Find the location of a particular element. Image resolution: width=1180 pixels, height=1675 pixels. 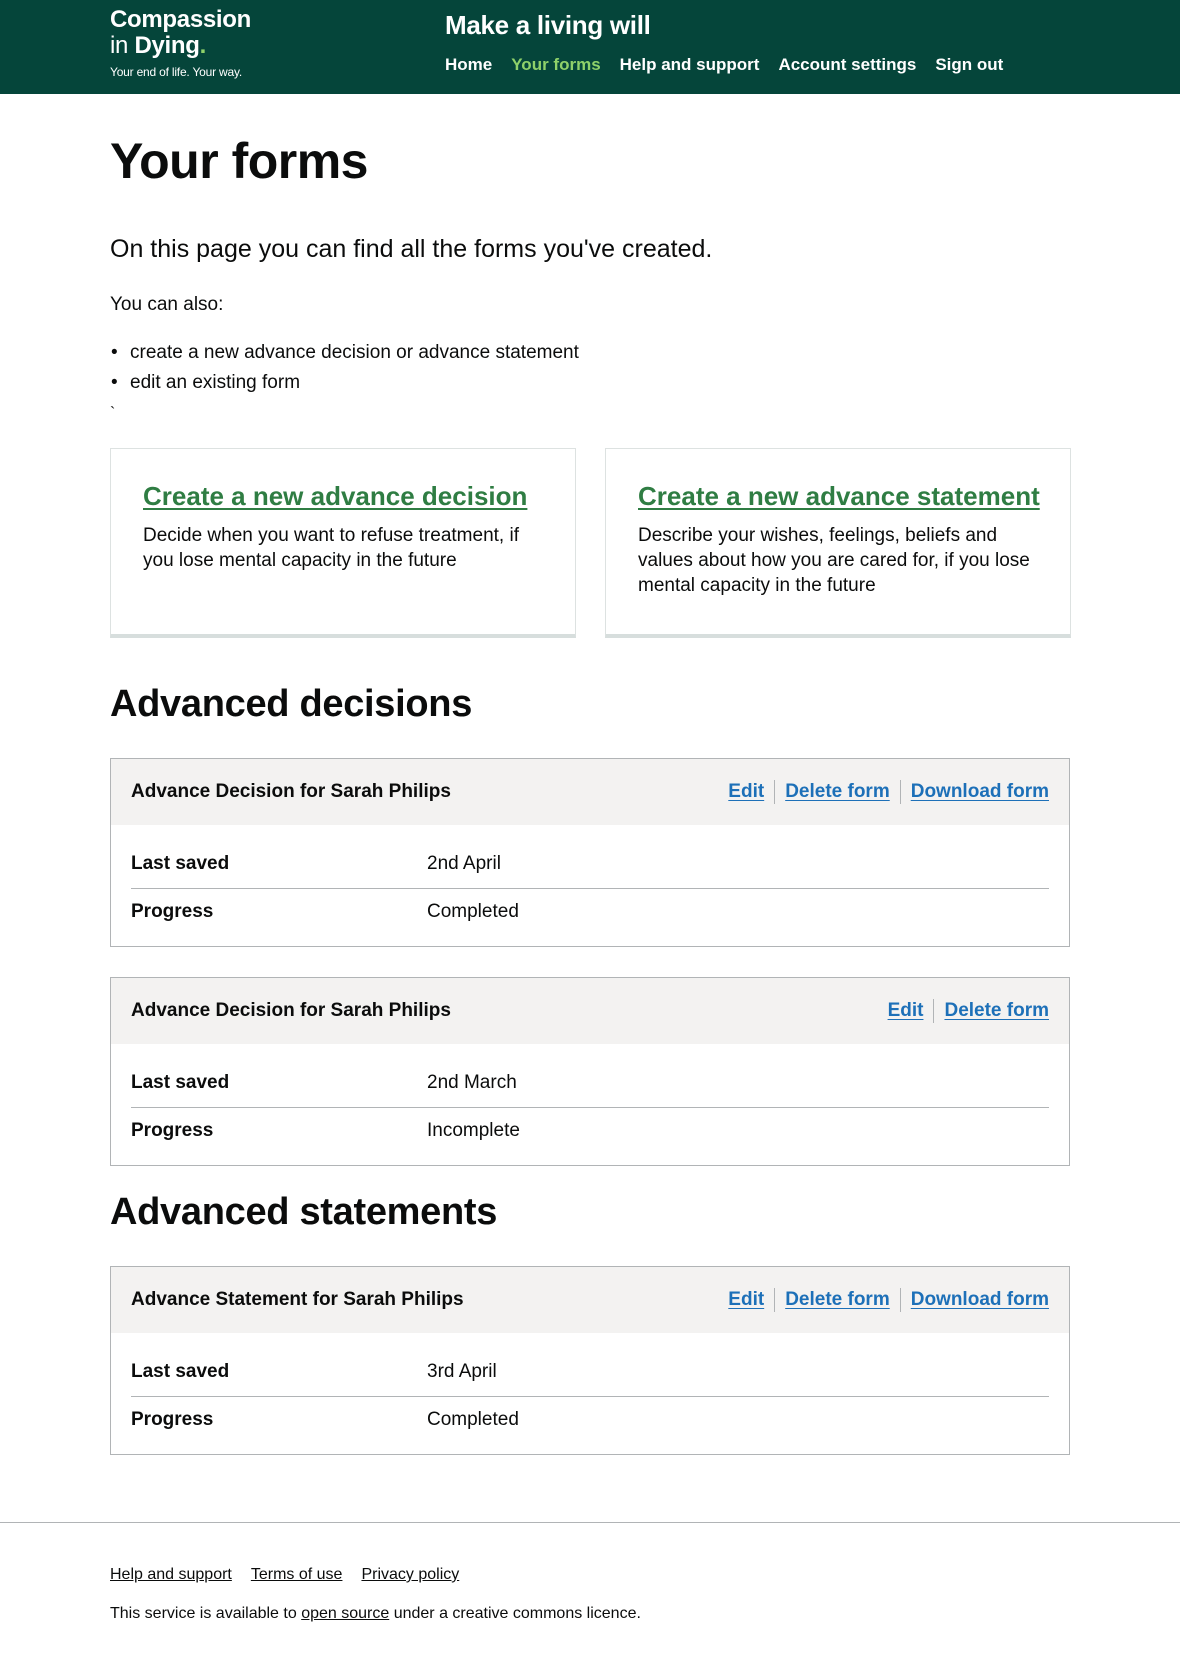

logo-dying: Dying is located at coordinates (167, 45).